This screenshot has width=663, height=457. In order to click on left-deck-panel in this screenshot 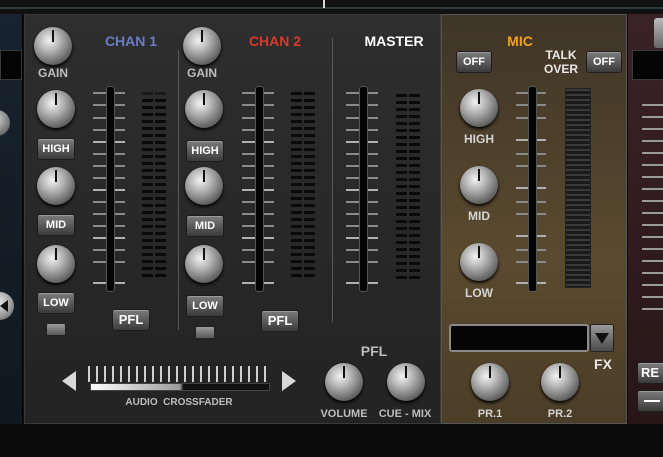, I will do `click(11, 219)`.